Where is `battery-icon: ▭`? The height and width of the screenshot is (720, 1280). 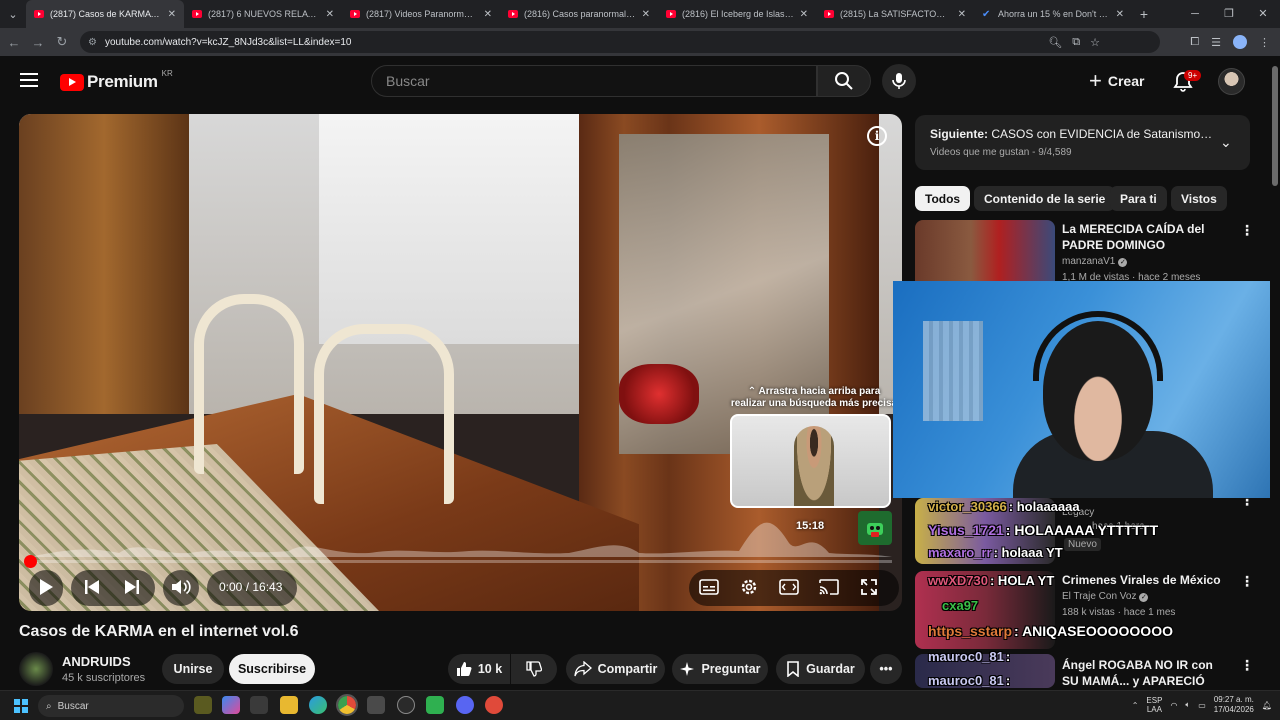 battery-icon: ▭ is located at coordinates (1202, 705).